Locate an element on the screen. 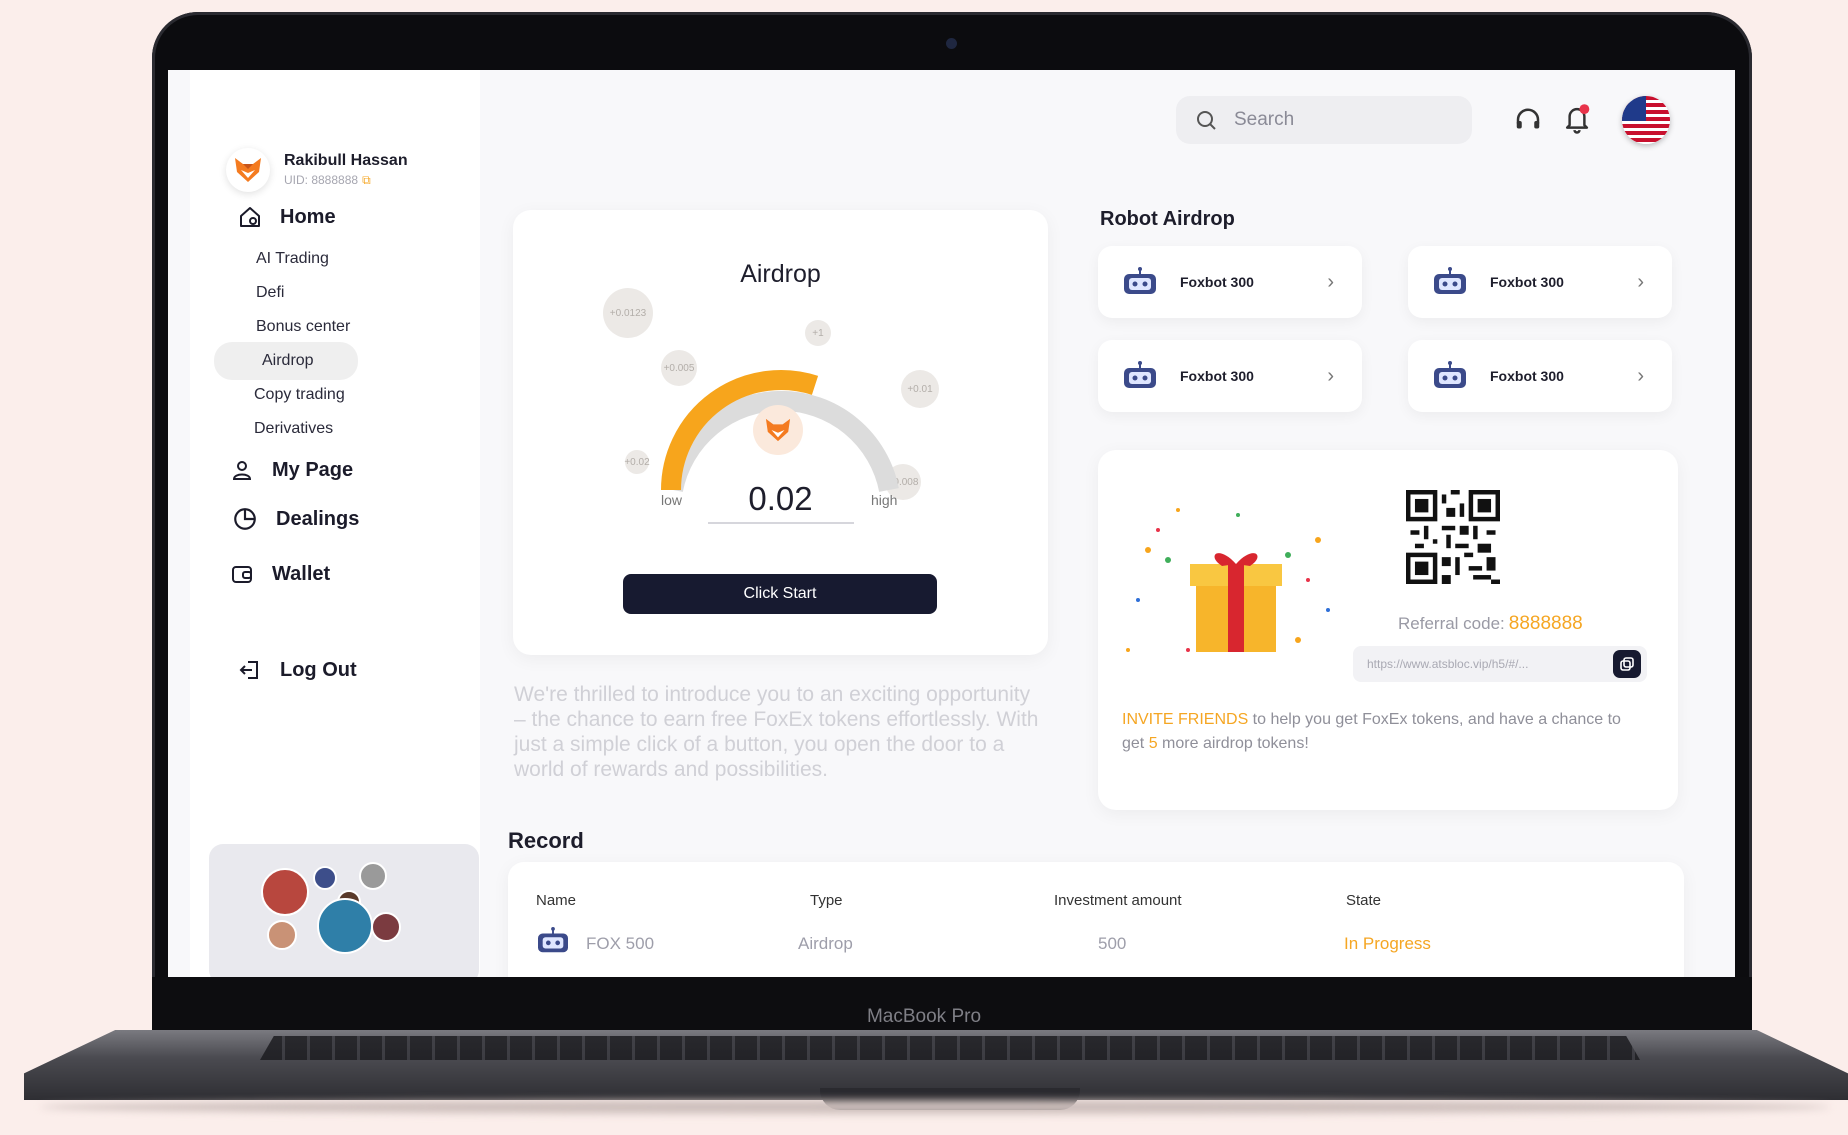 Image resolution: width=1848 pixels, height=1135 pixels. nav-my-page-label: My Page is located at coordinates (313, 469).